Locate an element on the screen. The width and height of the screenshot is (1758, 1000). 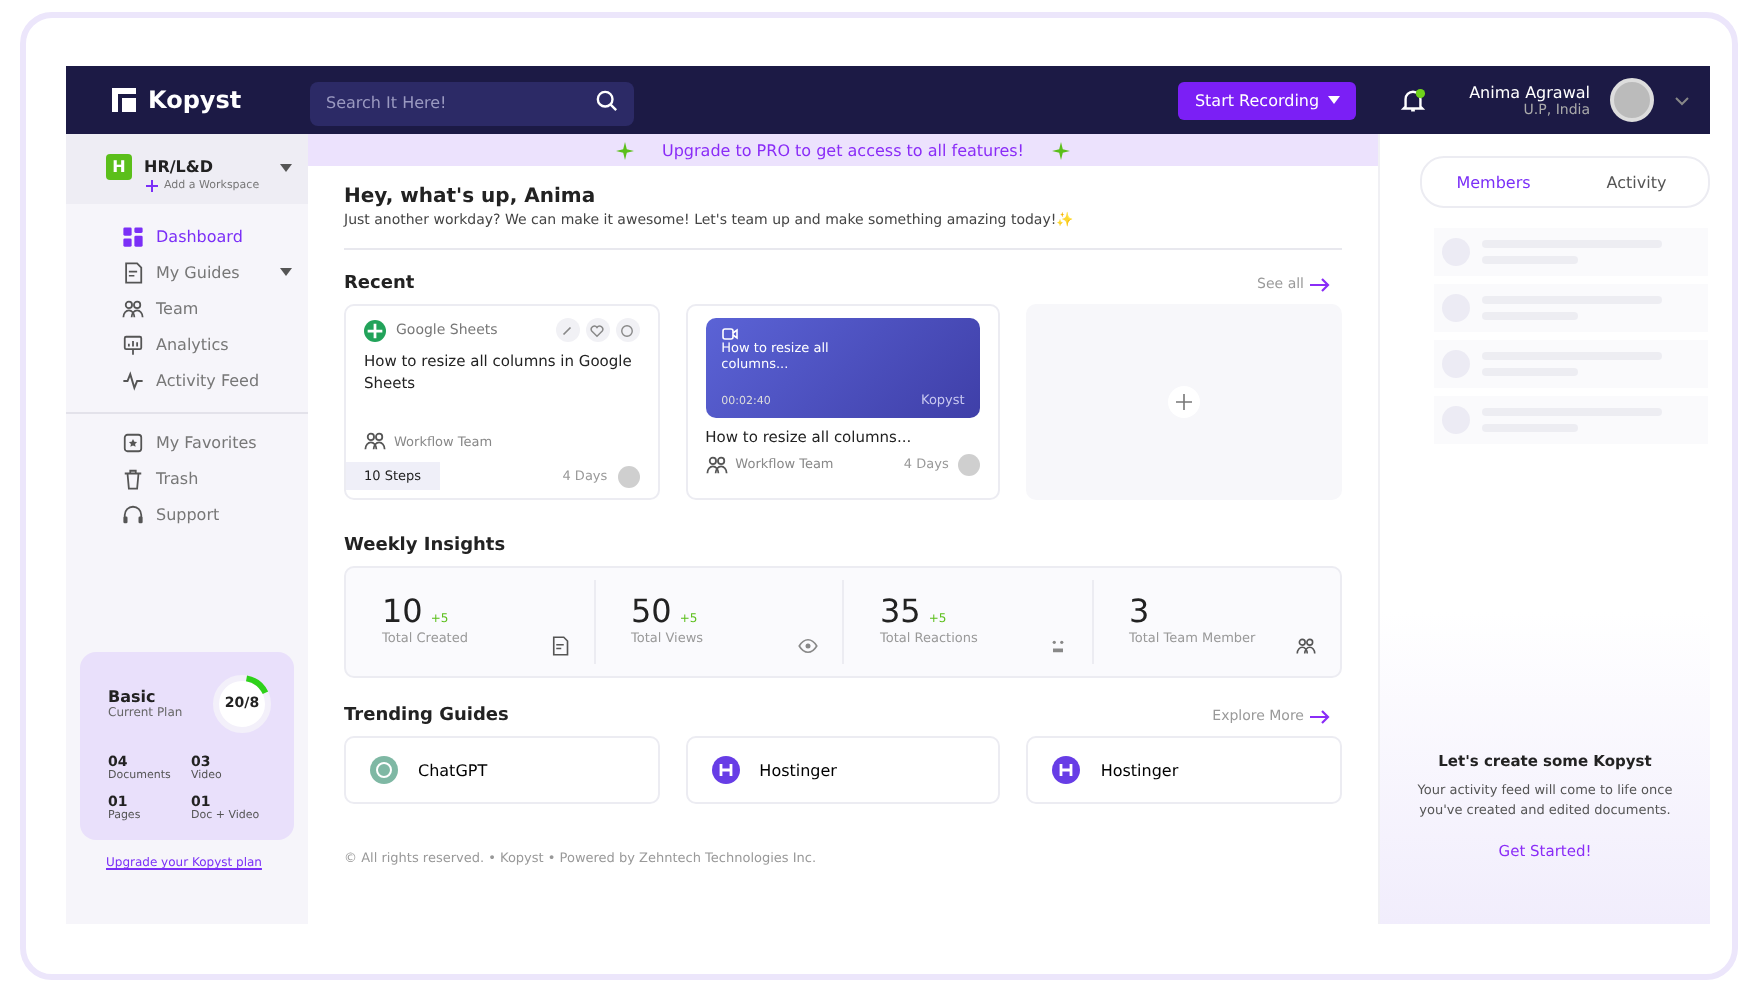
nav-item: Dashboard is located at coordinates (209, 236).